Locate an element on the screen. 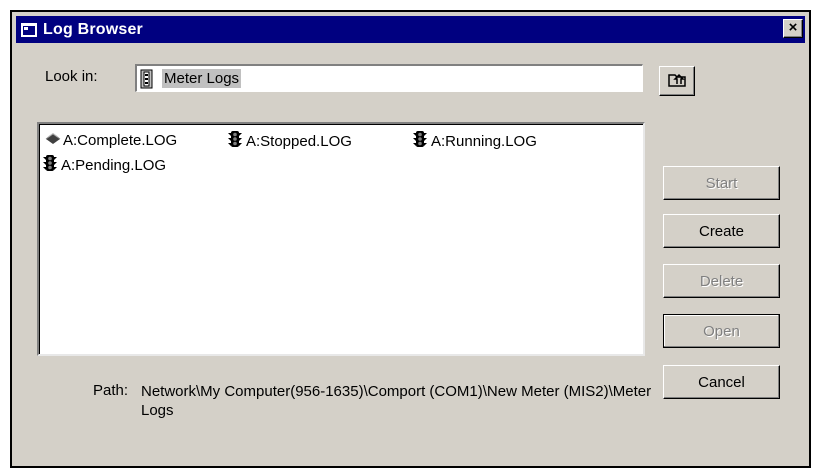 The height and width of the screenshot is (468, 819). open-button: Open is located at coordinates (721, 331).